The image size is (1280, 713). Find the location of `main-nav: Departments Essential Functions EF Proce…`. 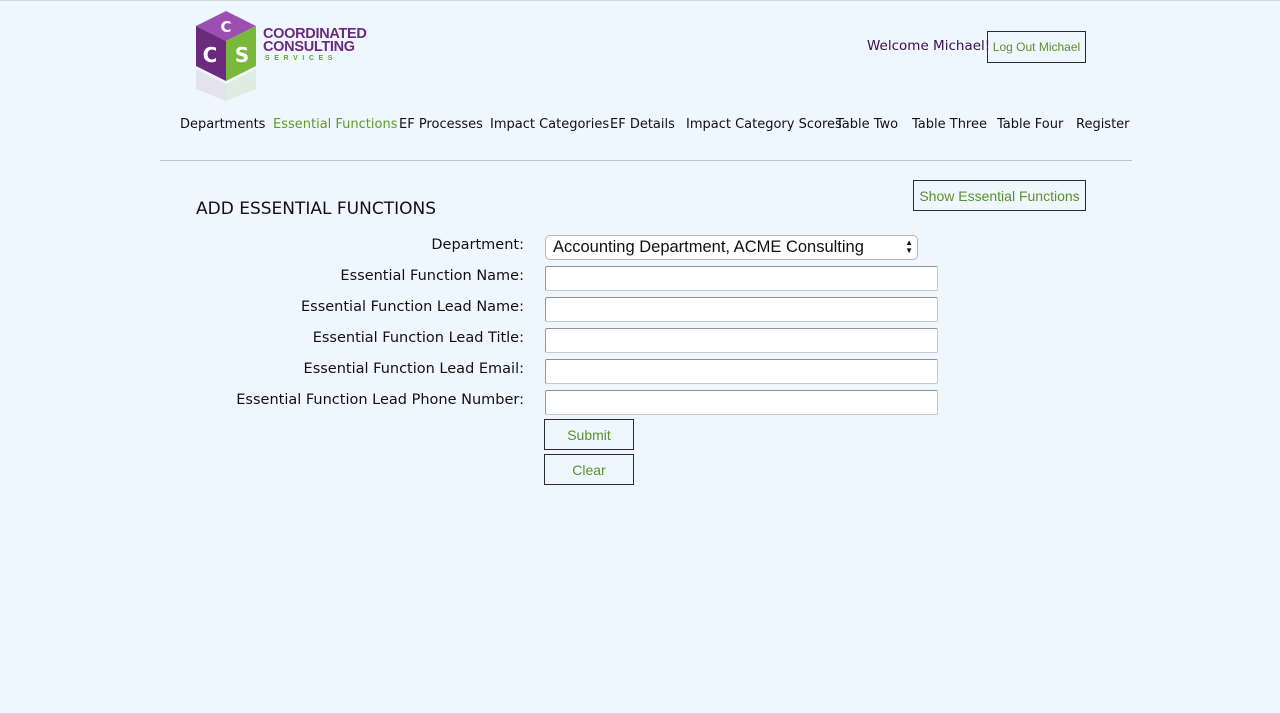

main-nav: Departments Essential Functions EF Proce… is located at coordinates (640, 127).